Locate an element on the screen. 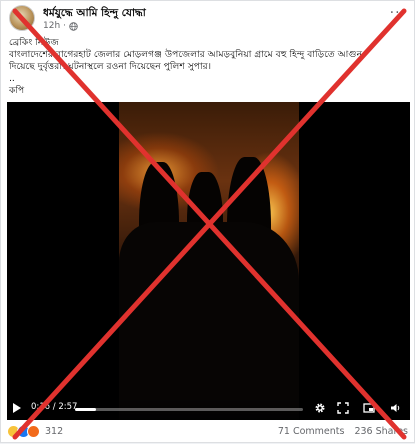  engagement-counts: 71 Comments 236 Shares is located at coordinates (343, 431).